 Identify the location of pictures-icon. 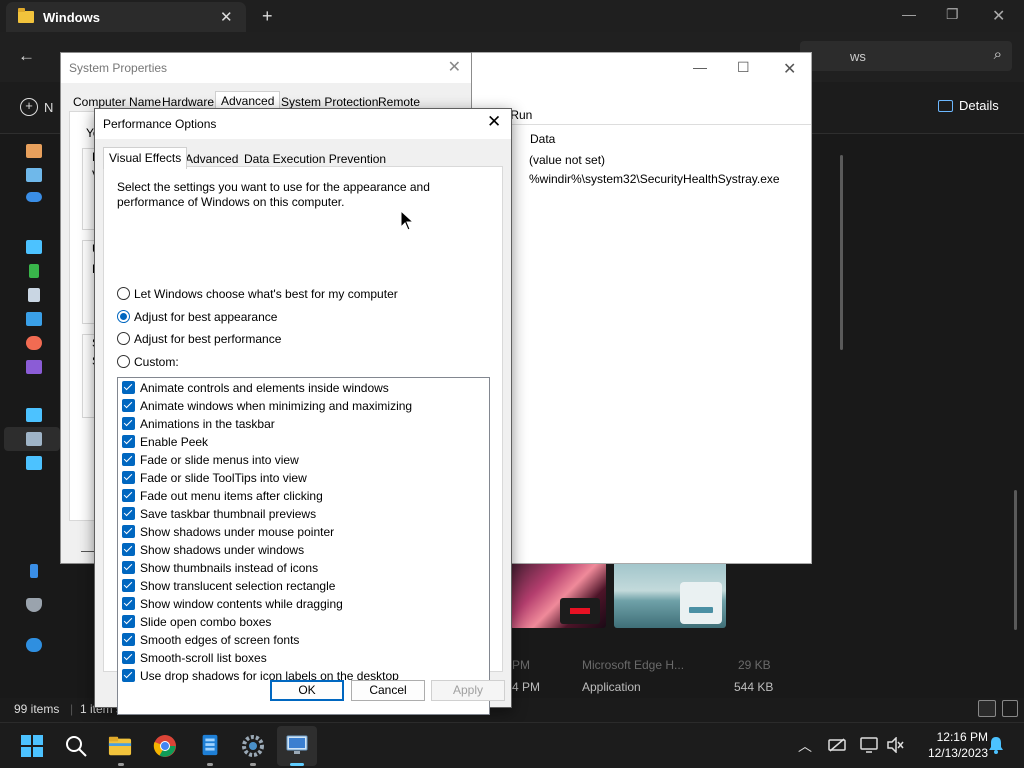
(34, 319).